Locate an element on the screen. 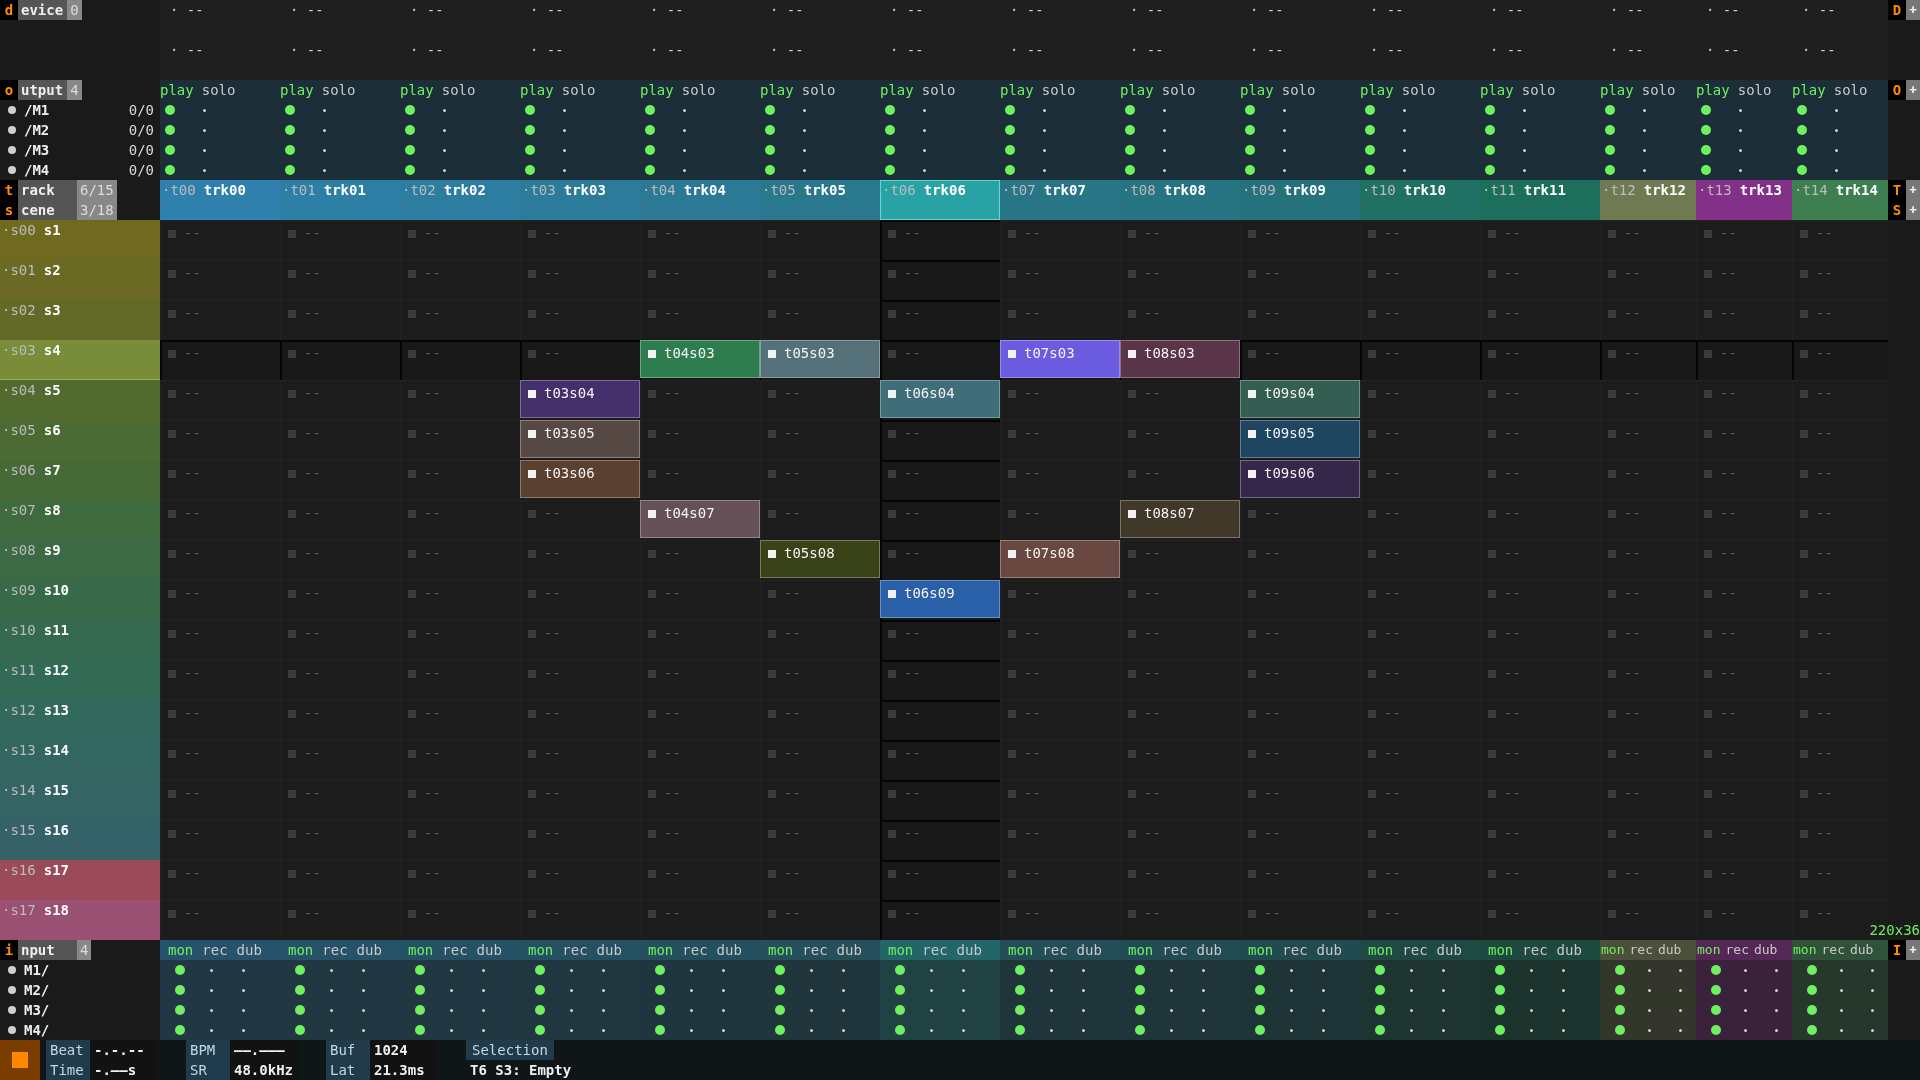 This screenshot has width=1920, height=1080. clip: t08s03 is located at coordinates (1180, 359).